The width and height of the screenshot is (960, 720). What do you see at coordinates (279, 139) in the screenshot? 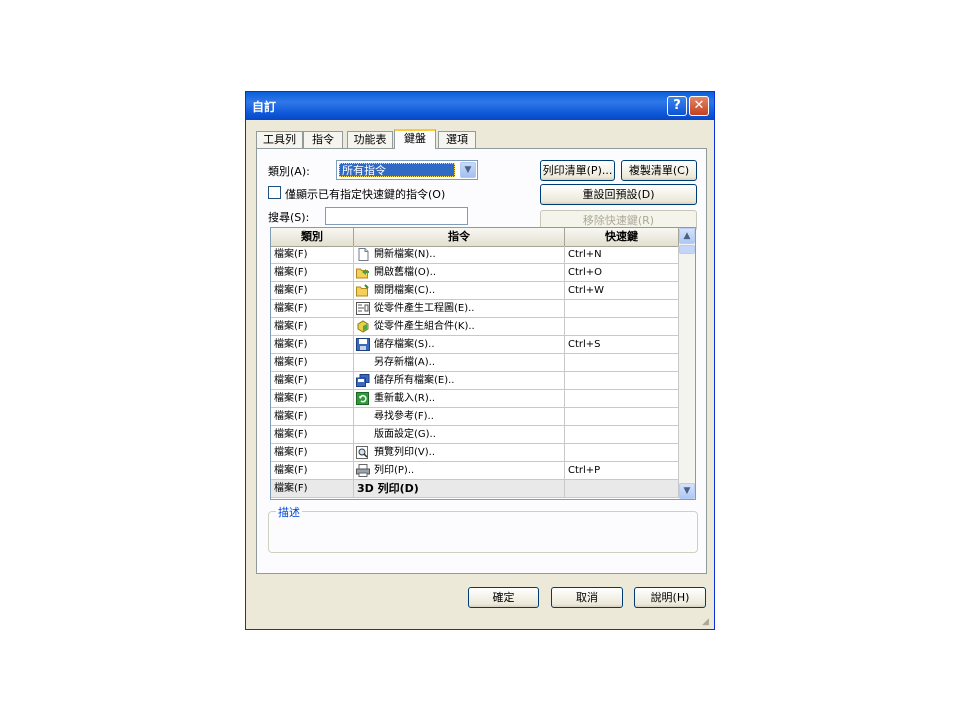
I see `tab-toolbars: 工具列` at bounding box center [279, 139].